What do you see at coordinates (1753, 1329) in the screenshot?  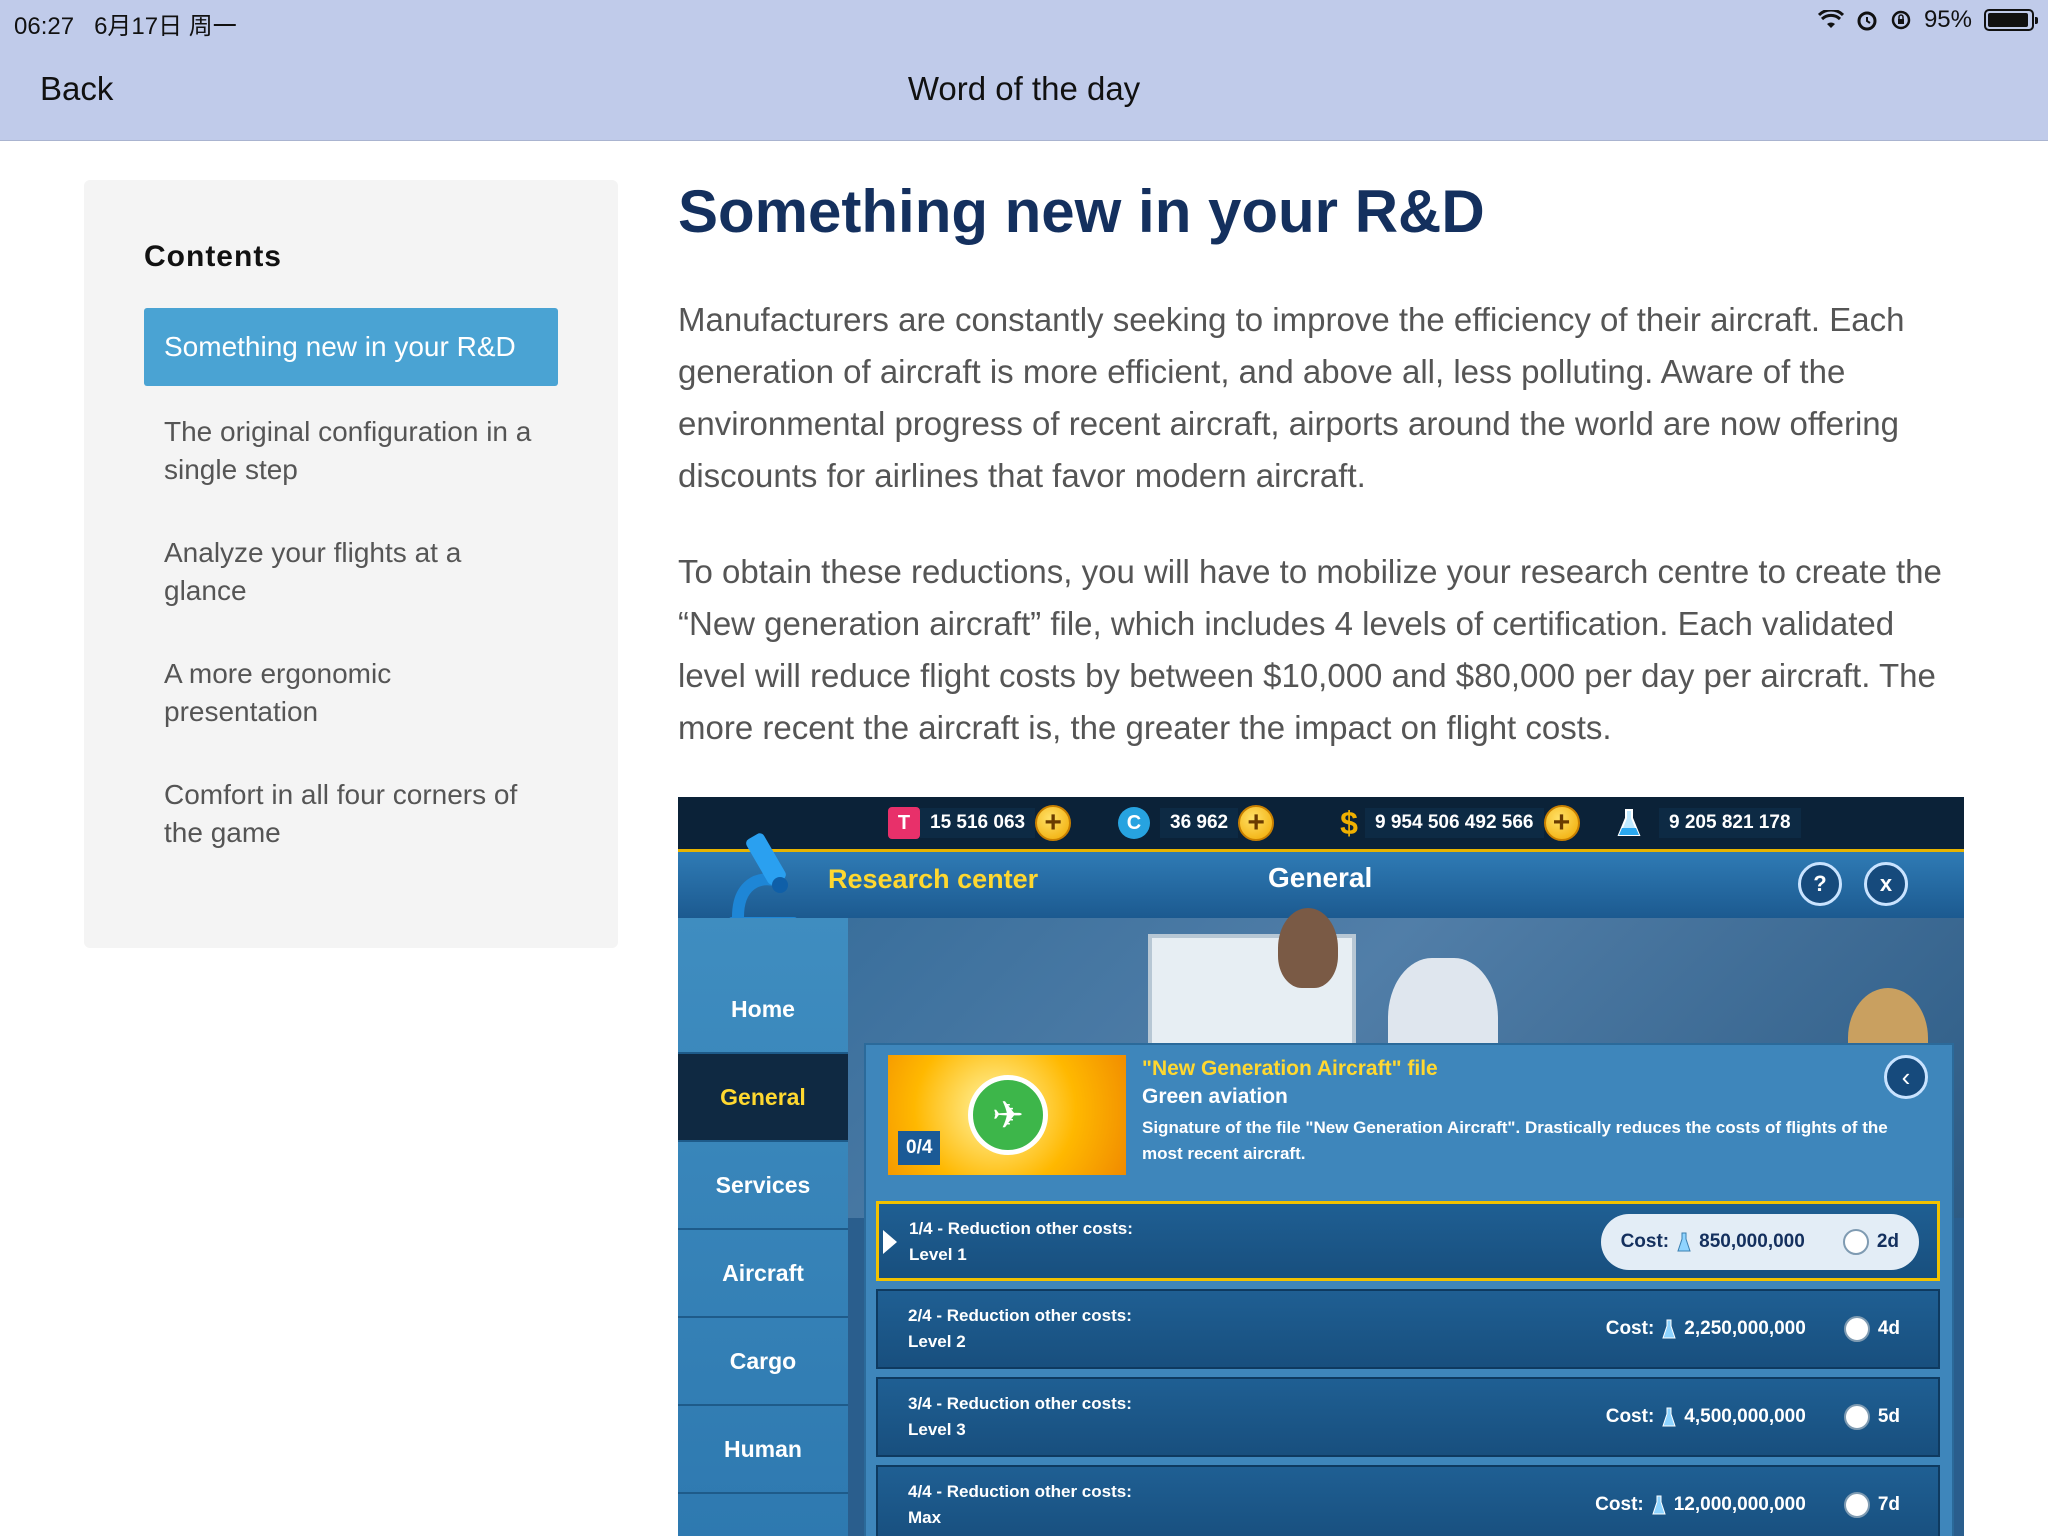 I see `level-cost: Cost: 2,250,000,000 4d` at bounding box center [1753, 1329].